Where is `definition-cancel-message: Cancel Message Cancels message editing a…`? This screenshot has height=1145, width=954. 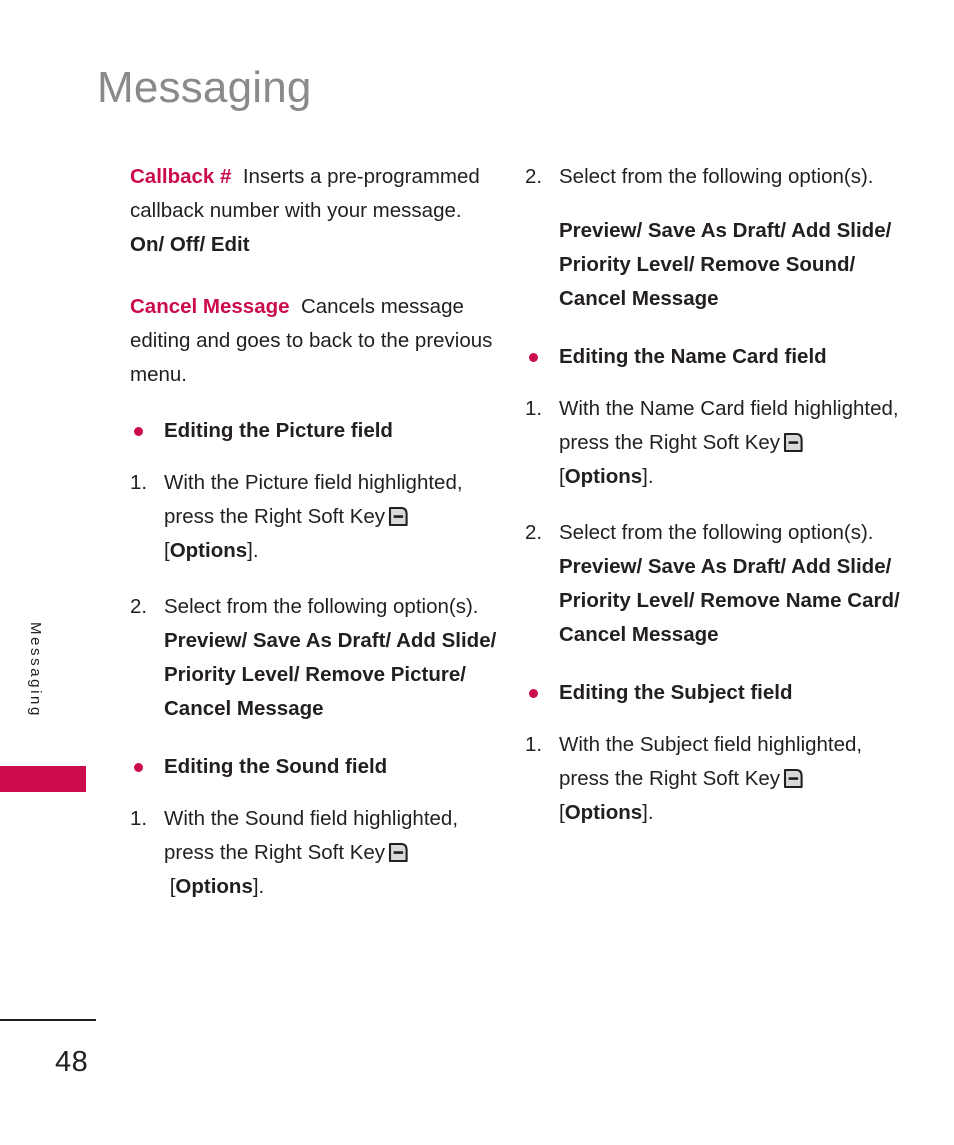 definition-cancel-message: Cancel Message Cancels message editing a… is located at coordinates (316, 341).